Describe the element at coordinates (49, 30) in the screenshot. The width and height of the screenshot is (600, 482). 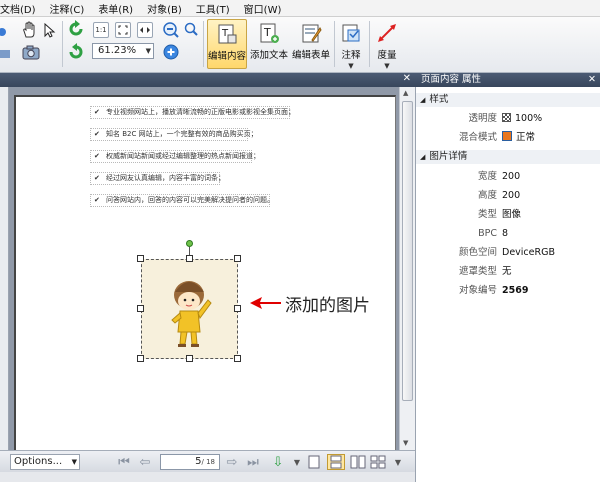
I see `select-arrow-icon` at that location.